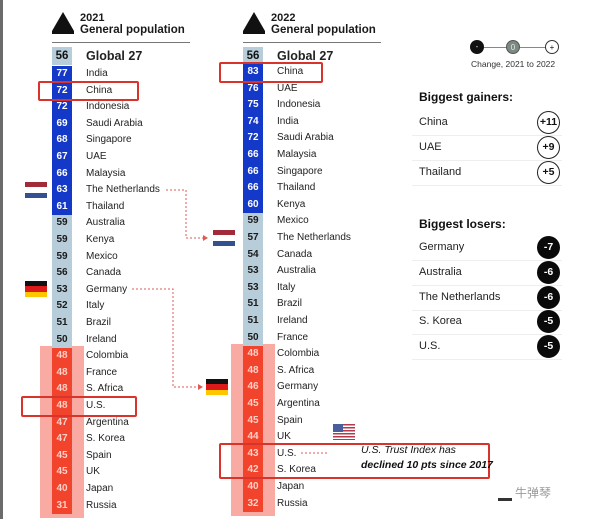 The image size is (600, 519). What do you see at coordinates (442, 247) in the screenshot?
I see `country-name: Germany` at bounding box center [442, 247].